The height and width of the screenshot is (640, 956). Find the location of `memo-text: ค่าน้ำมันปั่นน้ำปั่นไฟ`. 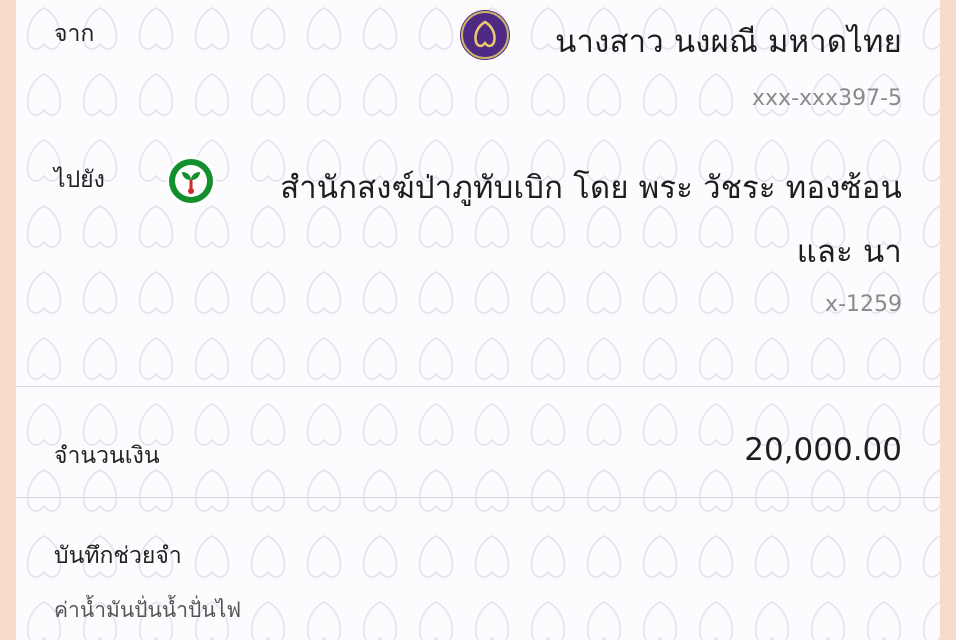

memo-text: ค่าน้ำมันปั่นน้ำปั่นไฟ is located at coordinates (148, 610).